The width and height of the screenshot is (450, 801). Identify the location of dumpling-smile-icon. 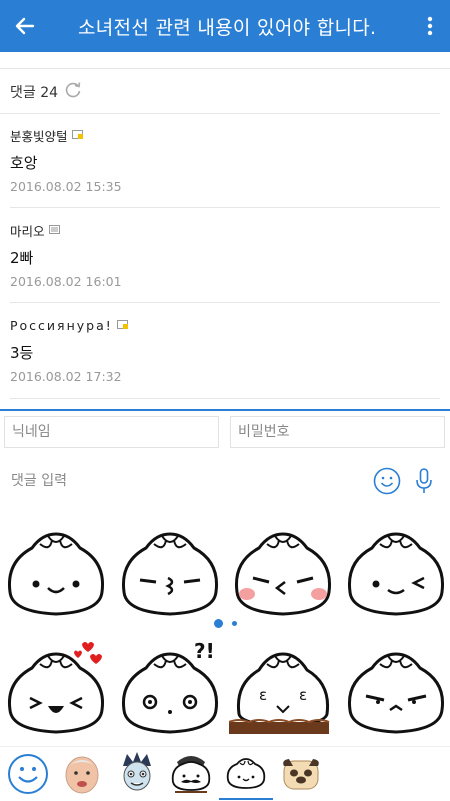
(56, 574).